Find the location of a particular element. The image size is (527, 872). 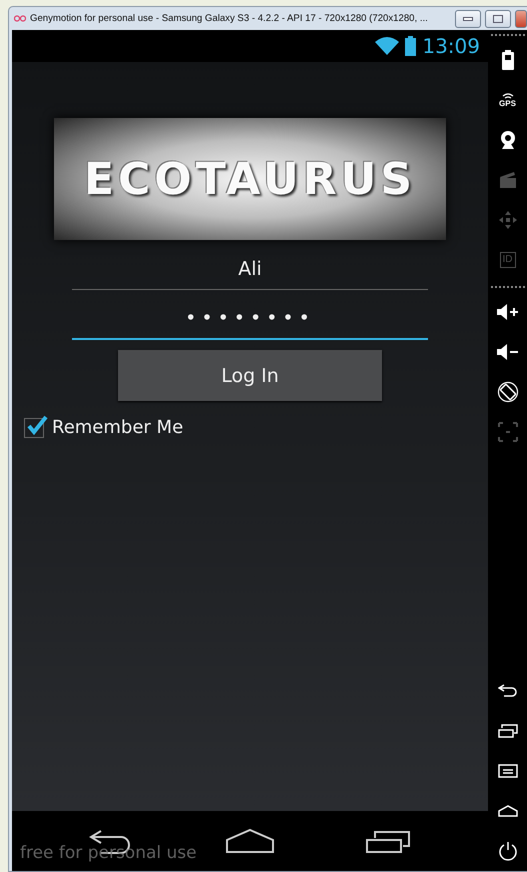

gps-tool-button: GPS is located at coordinates (507, 100).